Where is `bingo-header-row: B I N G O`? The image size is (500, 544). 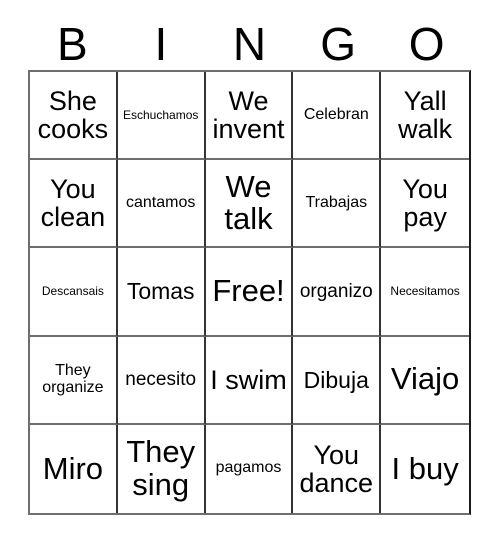 bingo-header-row: B I N G O is located at coordinates (249, 44).